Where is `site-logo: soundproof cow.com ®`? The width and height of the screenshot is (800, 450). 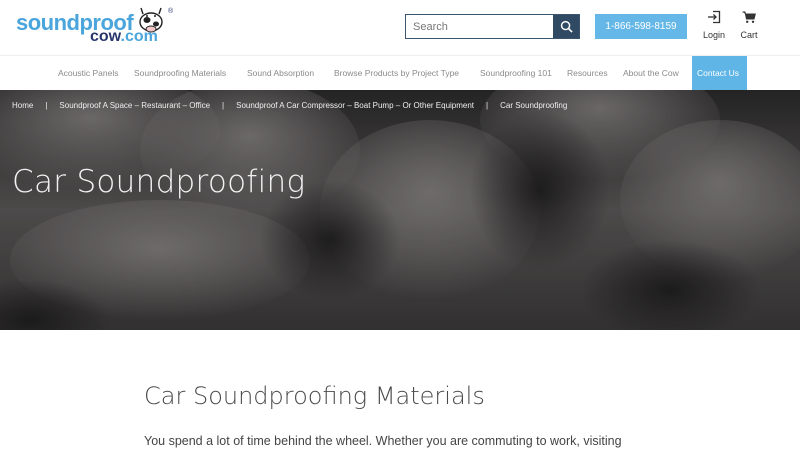
site-logo: soundproof cow.com ® is located at coordinates (96, 28).